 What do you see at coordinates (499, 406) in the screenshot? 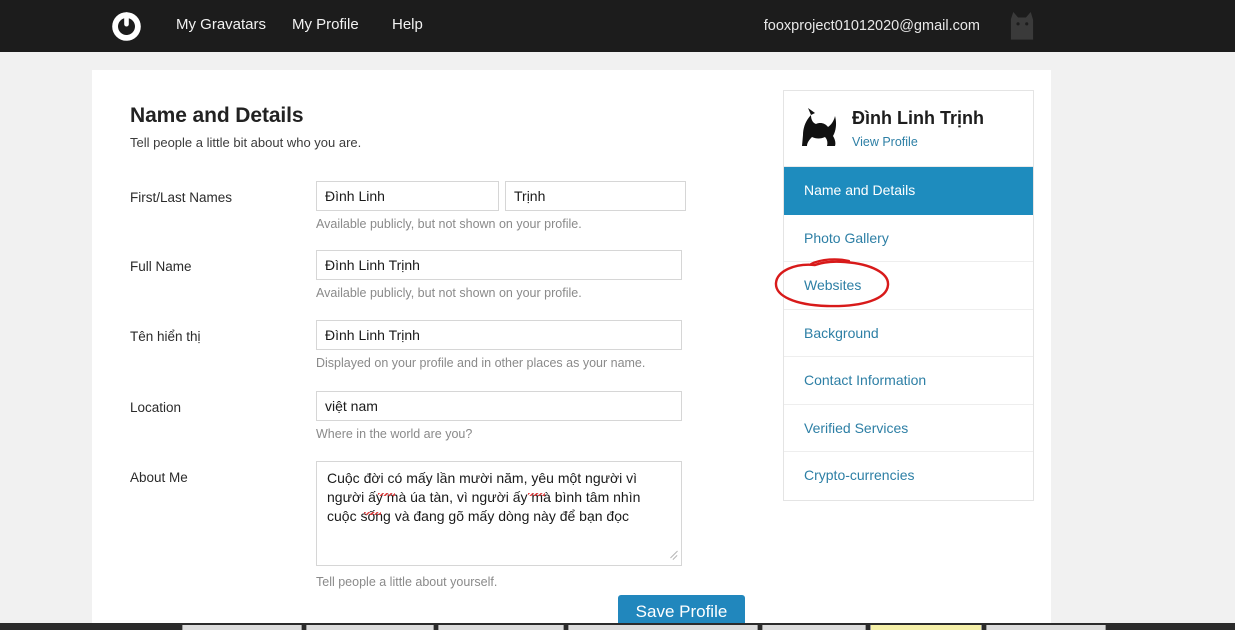
I see `location-input` at bounding box center [499, 406].